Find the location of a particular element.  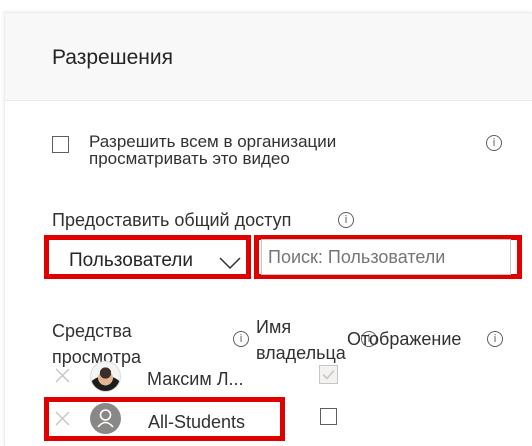

col-viewers-header: Средства просмотра is located at coordinates (96, 344).